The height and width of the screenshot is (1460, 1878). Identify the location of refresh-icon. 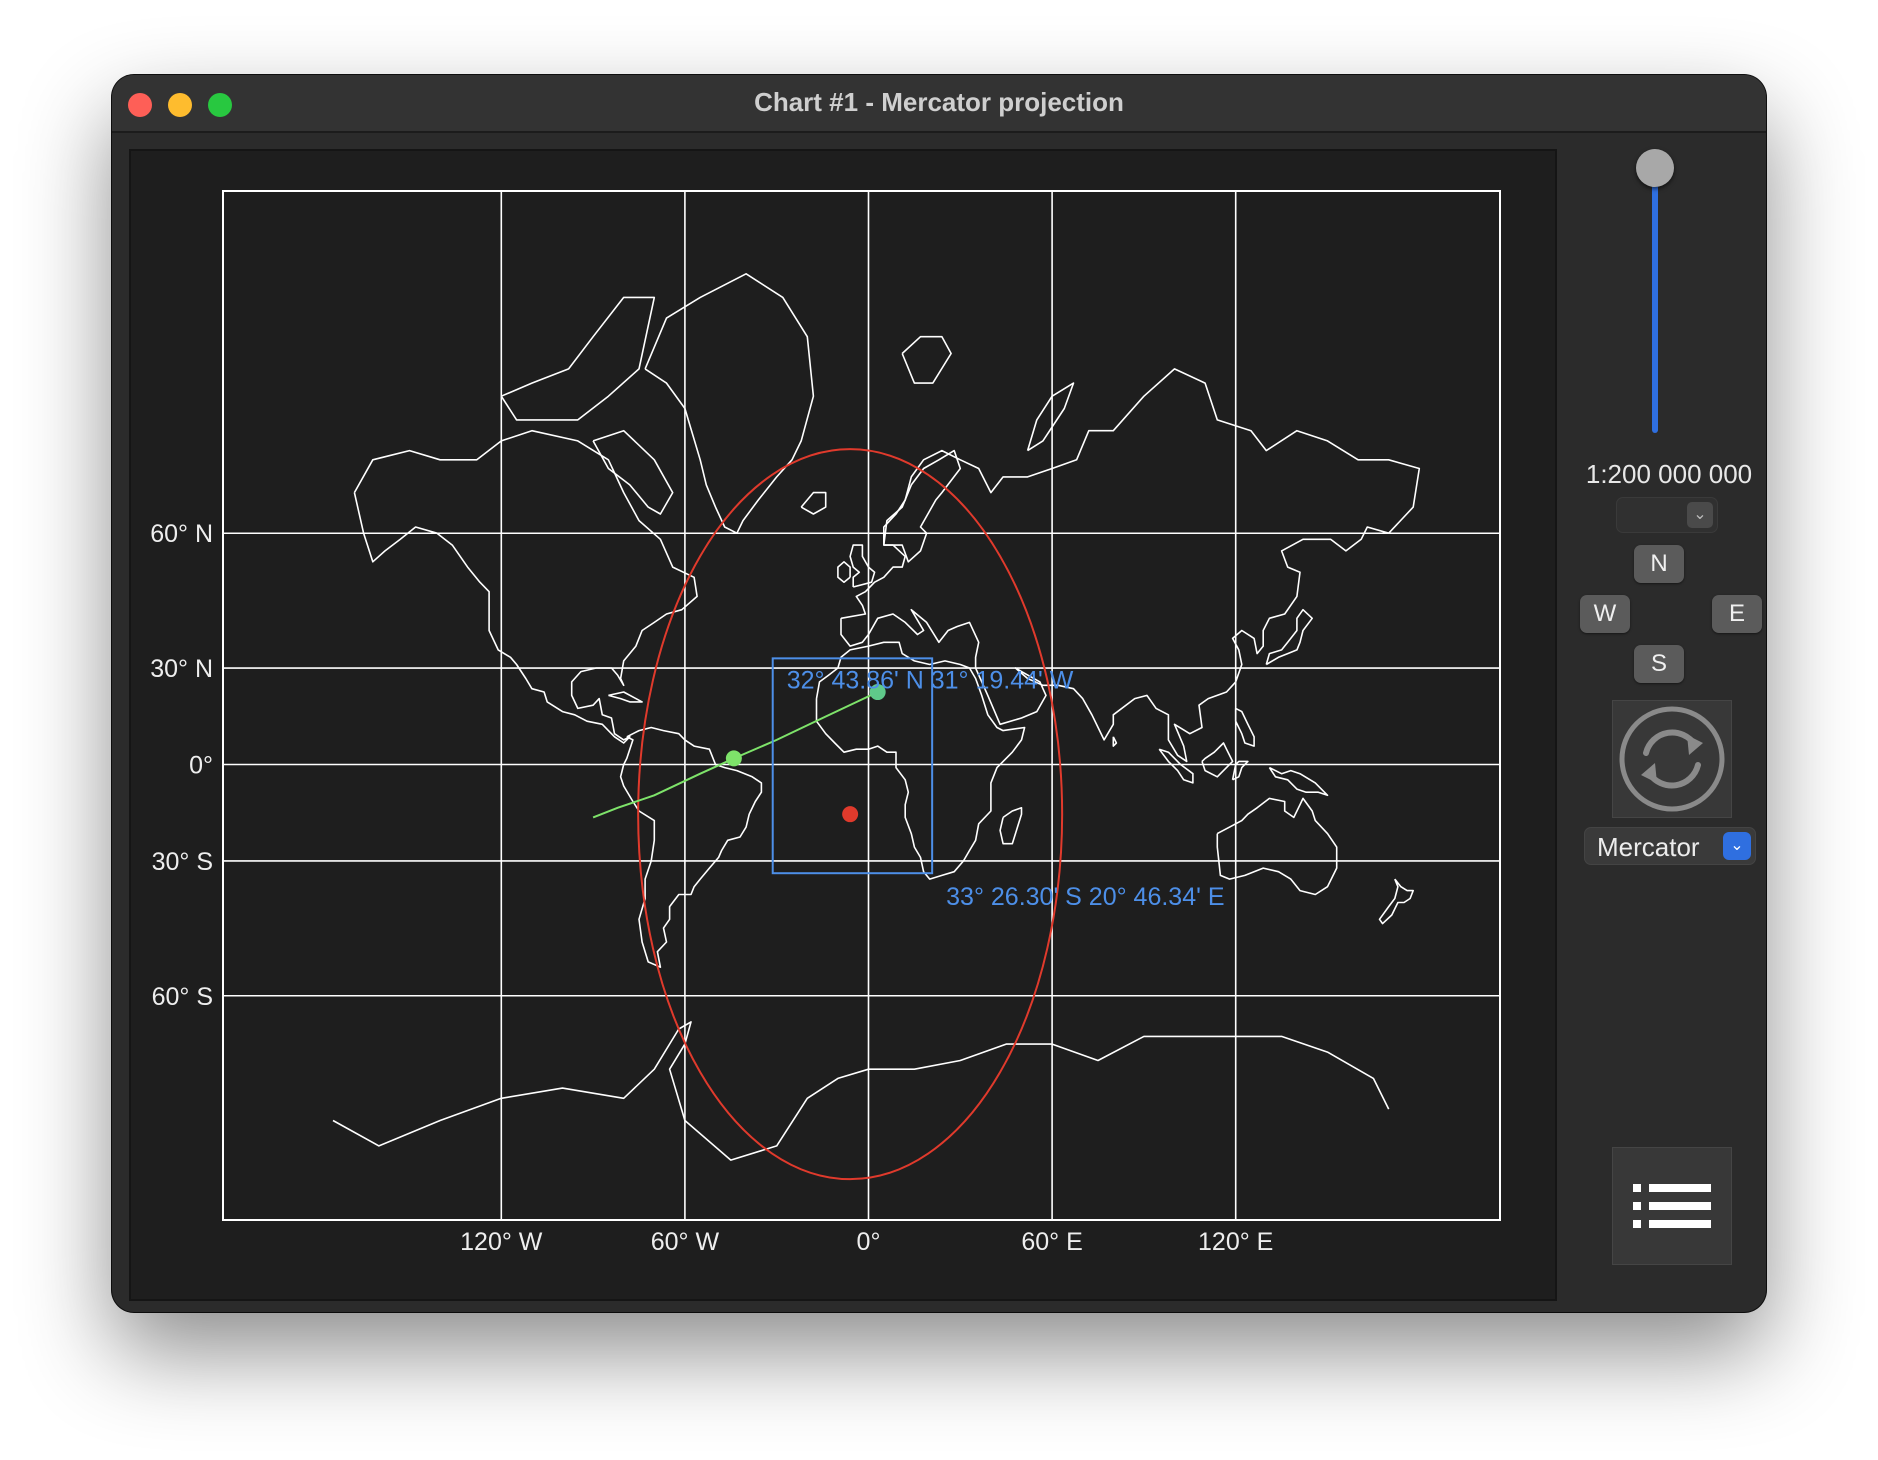
(1672, 759).